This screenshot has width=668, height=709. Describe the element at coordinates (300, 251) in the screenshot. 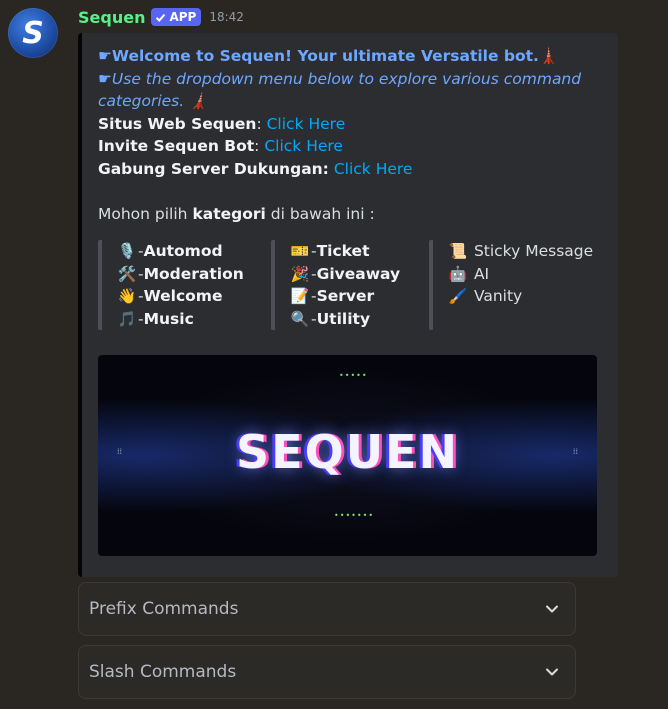

I see `ticket-icon: 🎫` at that location.